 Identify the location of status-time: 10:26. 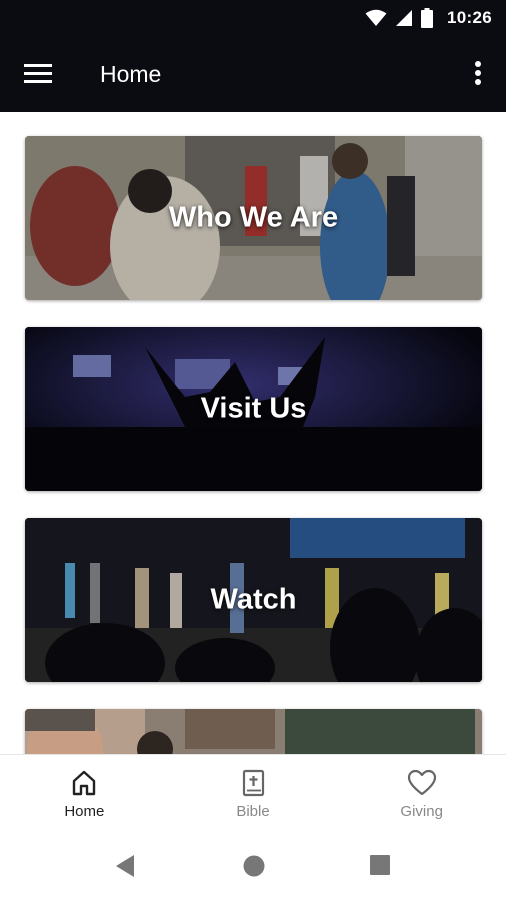
(469, 17).